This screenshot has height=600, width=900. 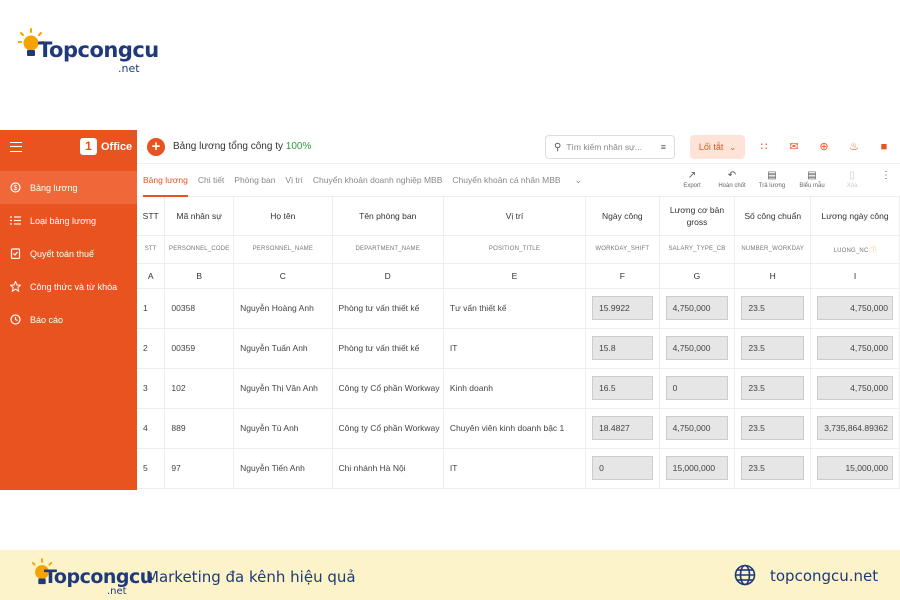 What do you see at coordinates (117, 591) in the screenshot?
I see `footer-brand-net: .net` at bounding box center [117, 591].